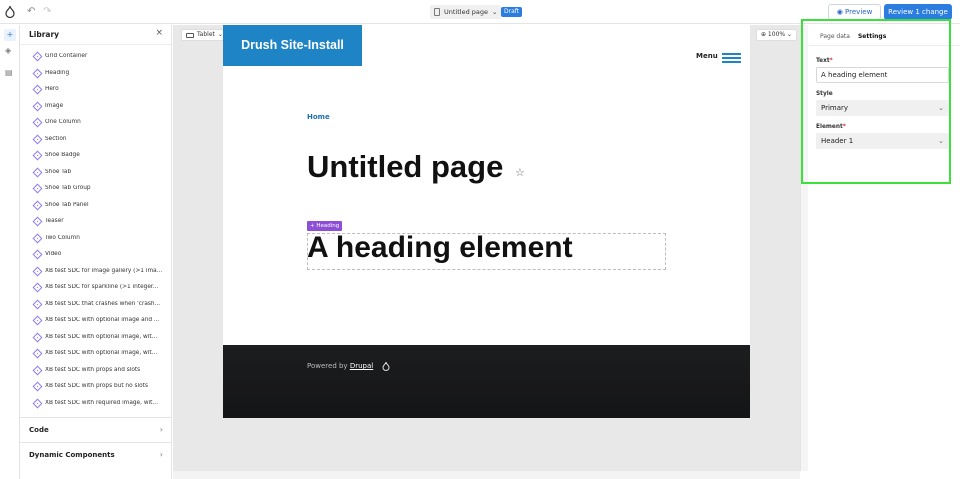  Describe the element at coordinates (62, 155) in the screenshot. I see `library-item-label: Shoe Badge` at that location.